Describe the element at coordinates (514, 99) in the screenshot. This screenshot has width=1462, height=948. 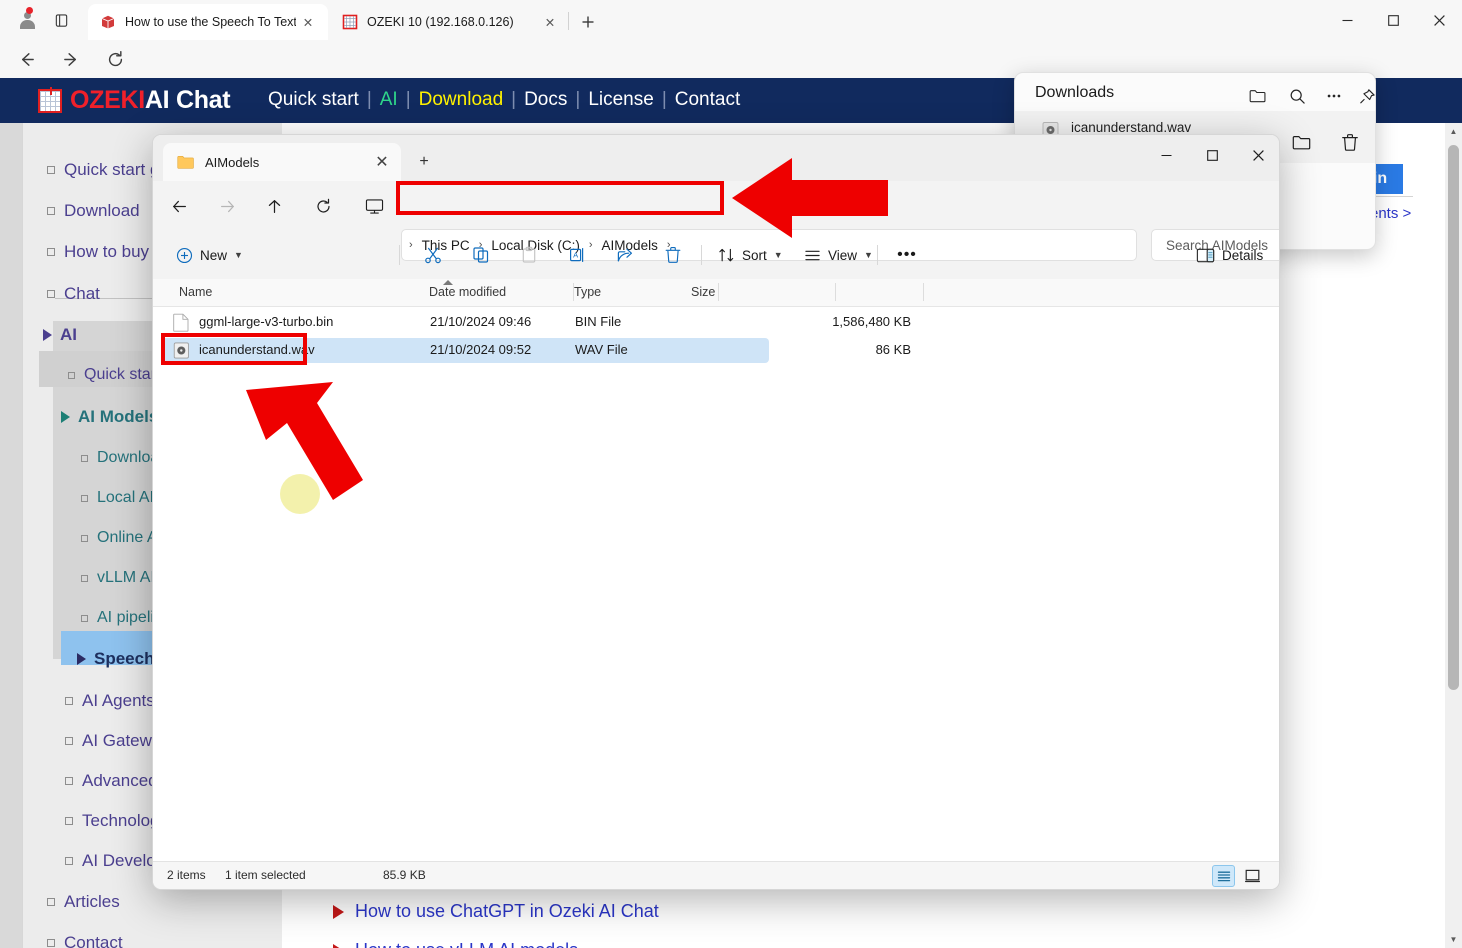
I see `nav-sep-3: |` at that location.